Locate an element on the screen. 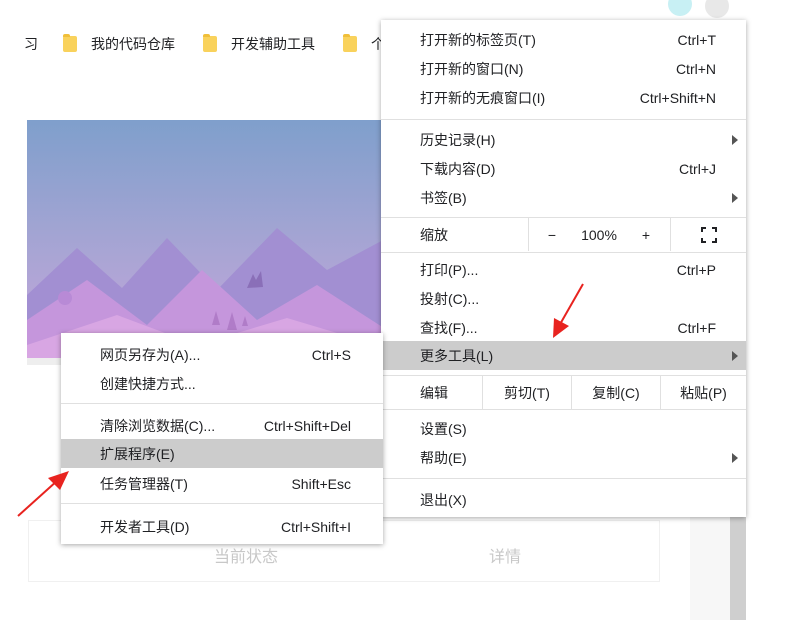  menu-item-downloads: 下载内容(D) Ctrl+J is located at coordinates (563, 168).